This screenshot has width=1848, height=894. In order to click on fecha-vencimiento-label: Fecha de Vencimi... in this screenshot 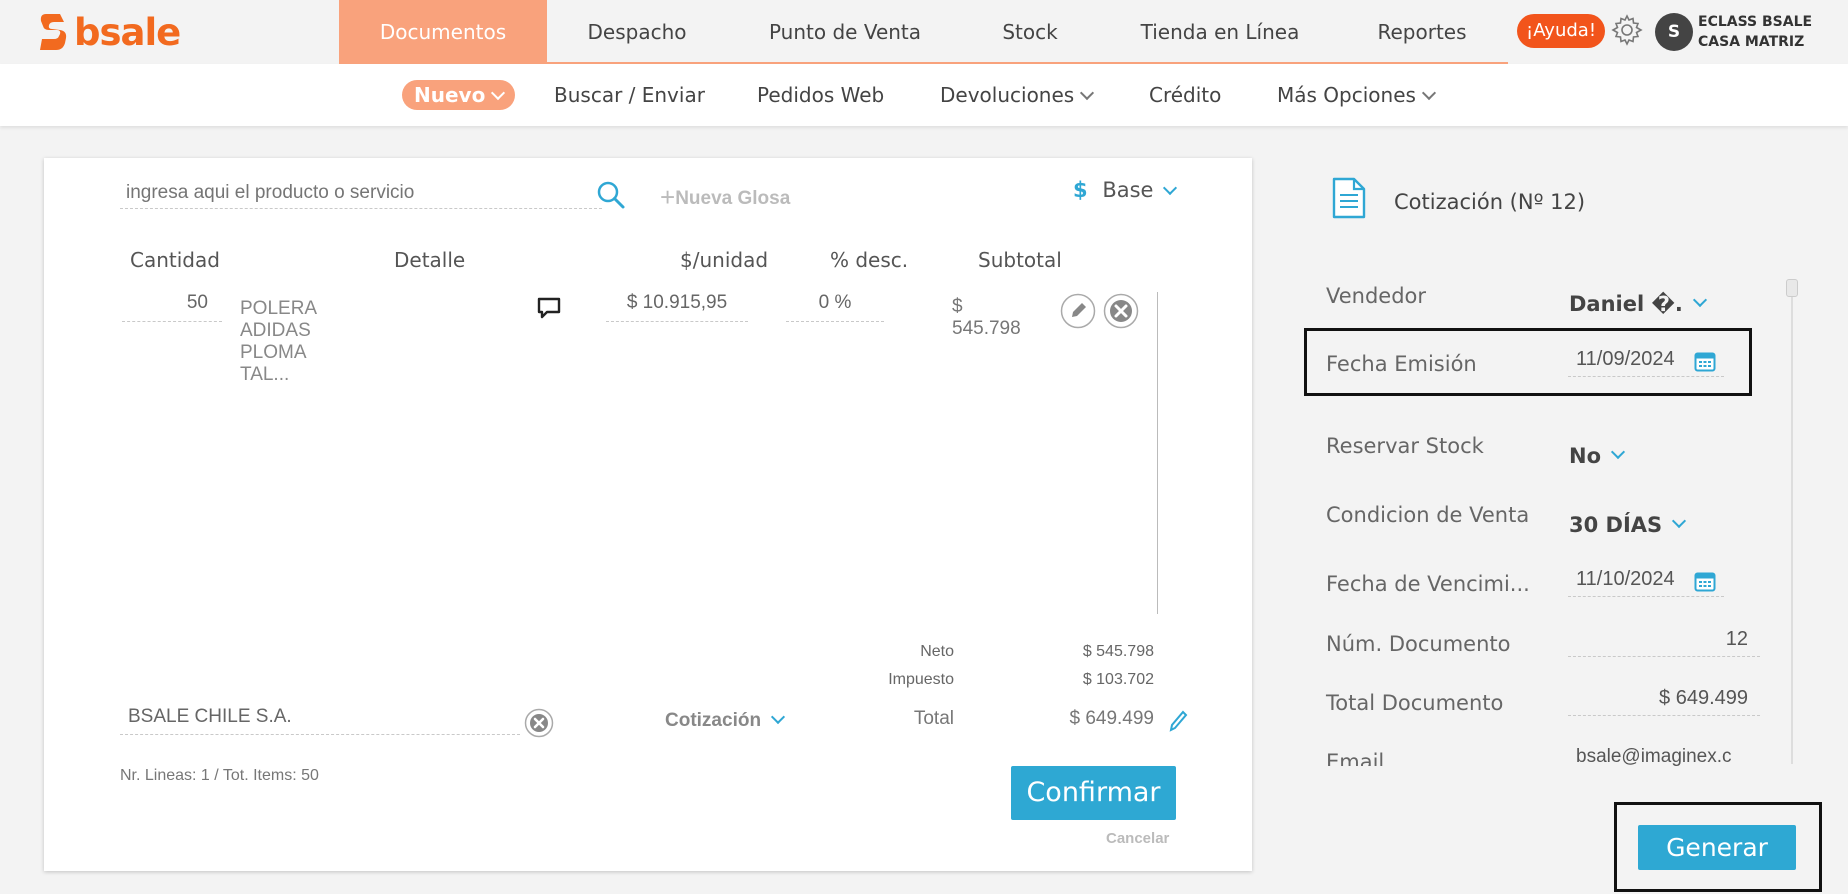, I will do `click(1428, 584)`.